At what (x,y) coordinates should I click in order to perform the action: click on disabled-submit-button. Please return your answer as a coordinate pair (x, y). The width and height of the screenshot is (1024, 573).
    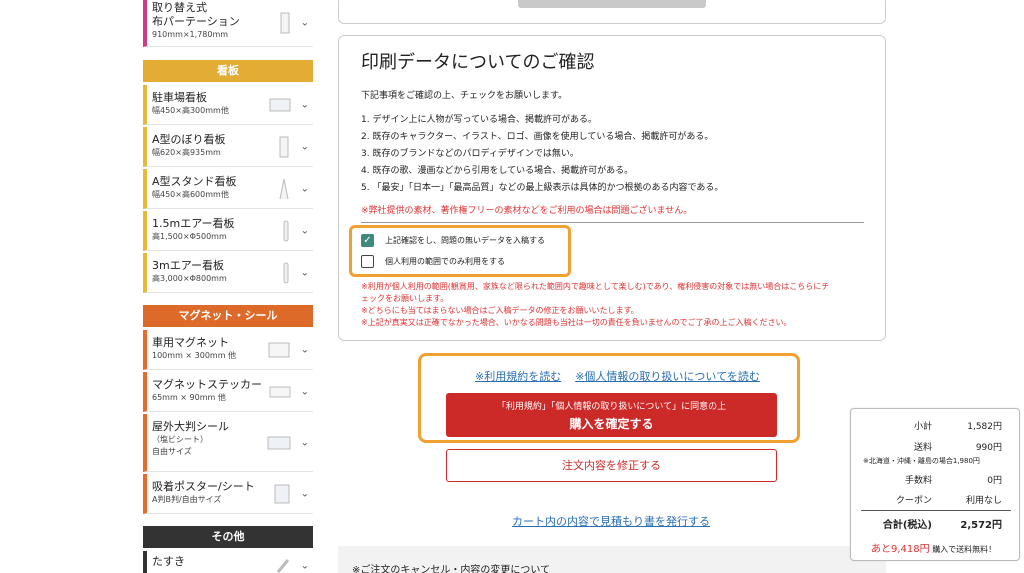
    Looking at the image, I should click on (612, 4).